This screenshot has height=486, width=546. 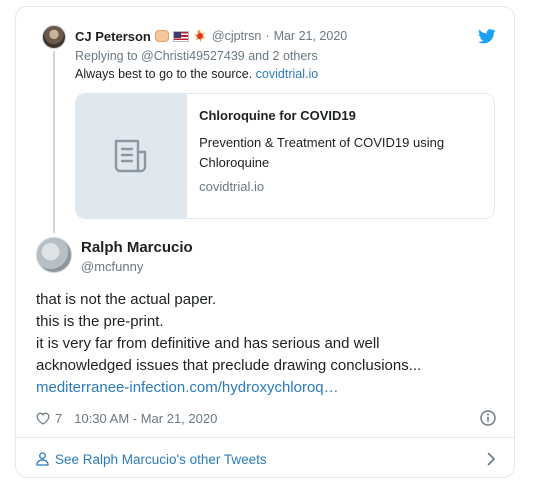 What do you see at coordinates (237, 36) in the screenshot?
I see `parent-author-handle: @cjptrsn` at bounding box center [237, 36].